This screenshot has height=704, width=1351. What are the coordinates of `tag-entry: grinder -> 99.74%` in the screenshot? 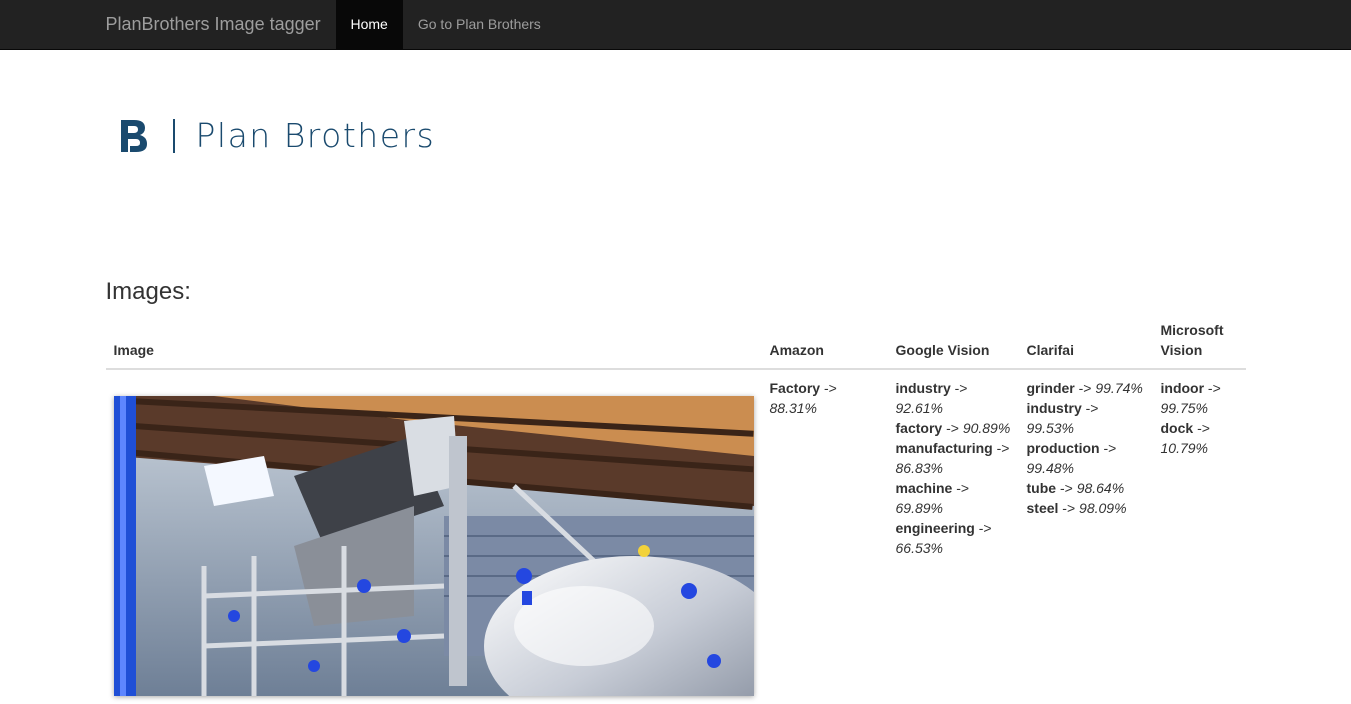 It's located at (1086, 388).